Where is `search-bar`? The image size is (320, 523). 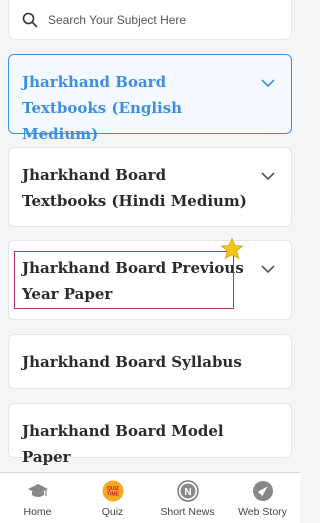 search-bar is located at coordinates (150, 20).